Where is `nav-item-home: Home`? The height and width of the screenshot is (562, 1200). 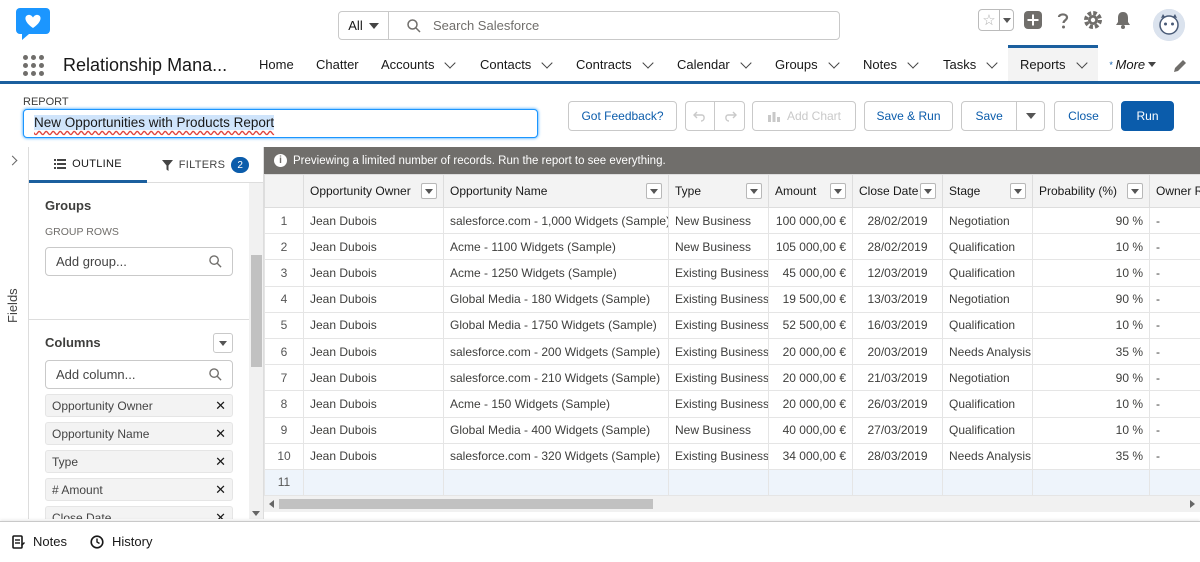
nav-item-home: Home is located at coordinates (276, 64).